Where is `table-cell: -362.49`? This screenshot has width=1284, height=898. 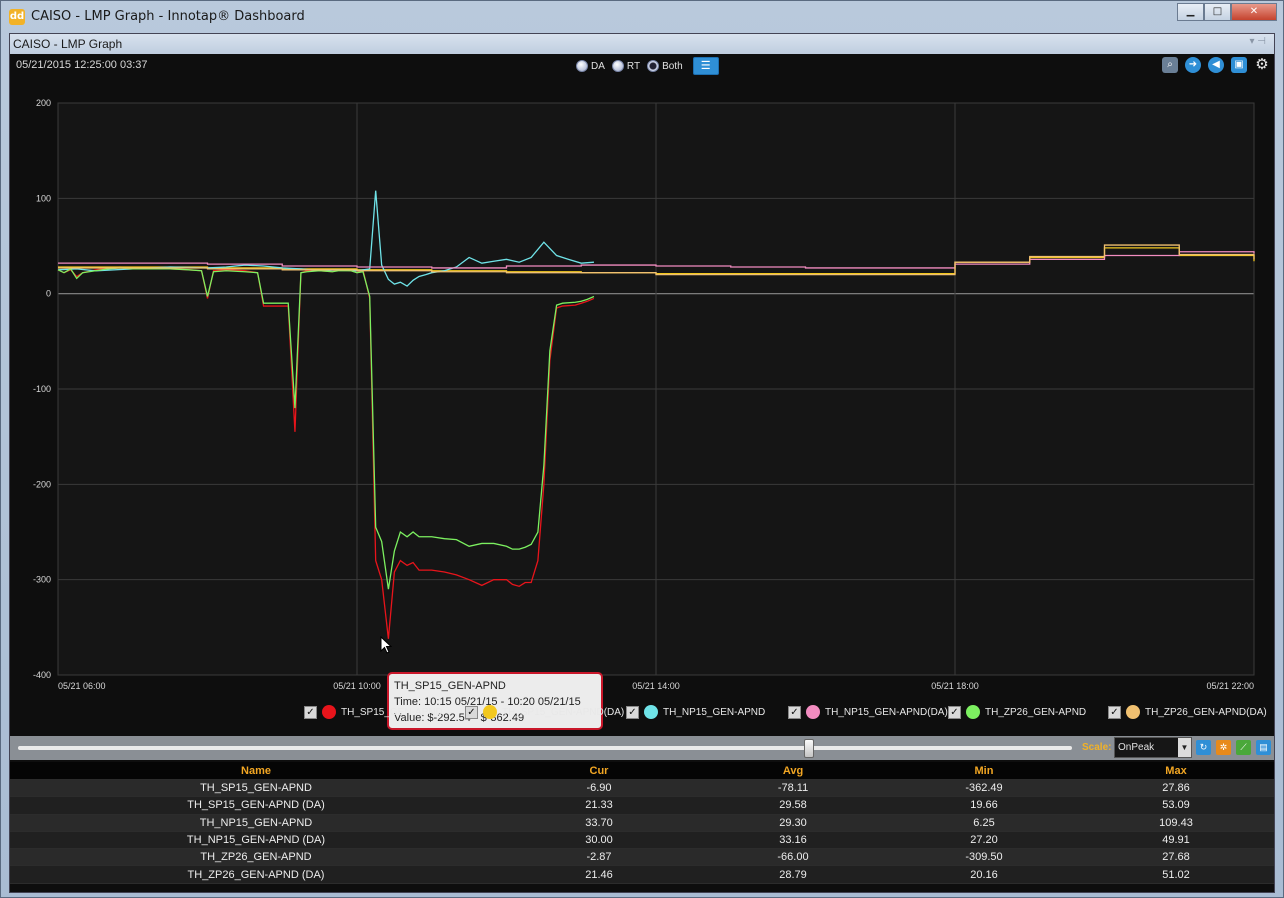 table-cell: -362.49 is located at coordinates (984, 788).